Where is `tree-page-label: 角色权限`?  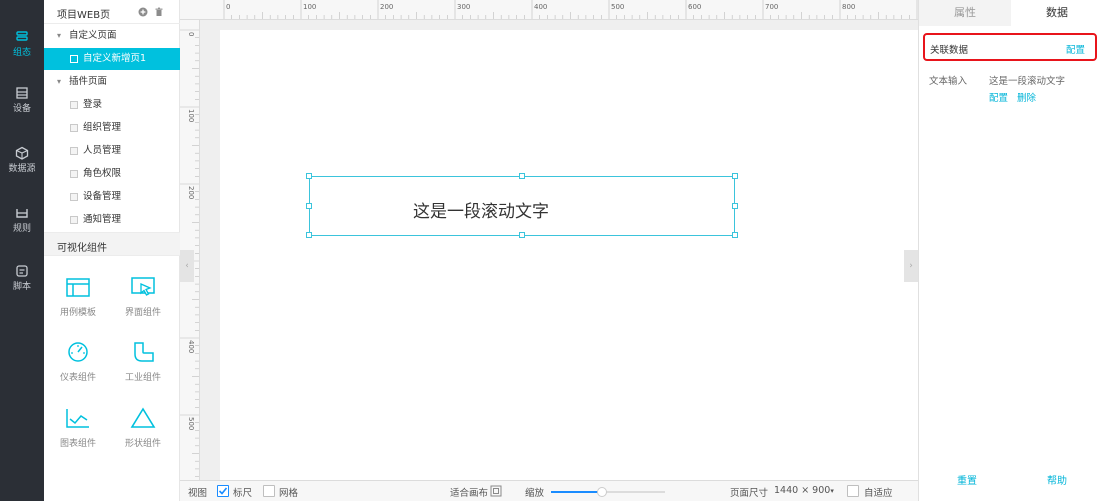
tree-page-label: 角色权限 is located at coordinates (102, 173).